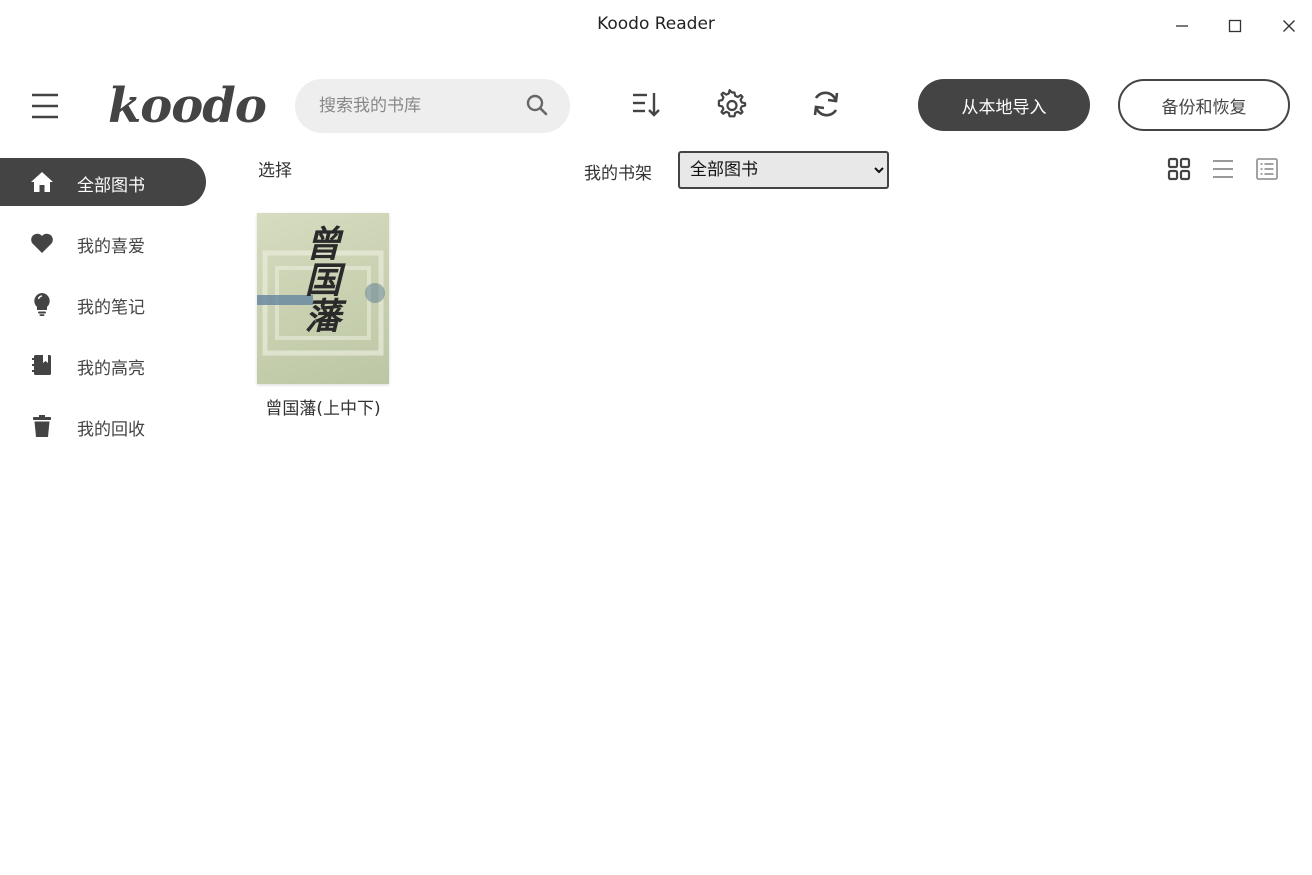 The height and width of the screenshot is (875, 1312). I want to click on maximize-button, so click(1235, 26).